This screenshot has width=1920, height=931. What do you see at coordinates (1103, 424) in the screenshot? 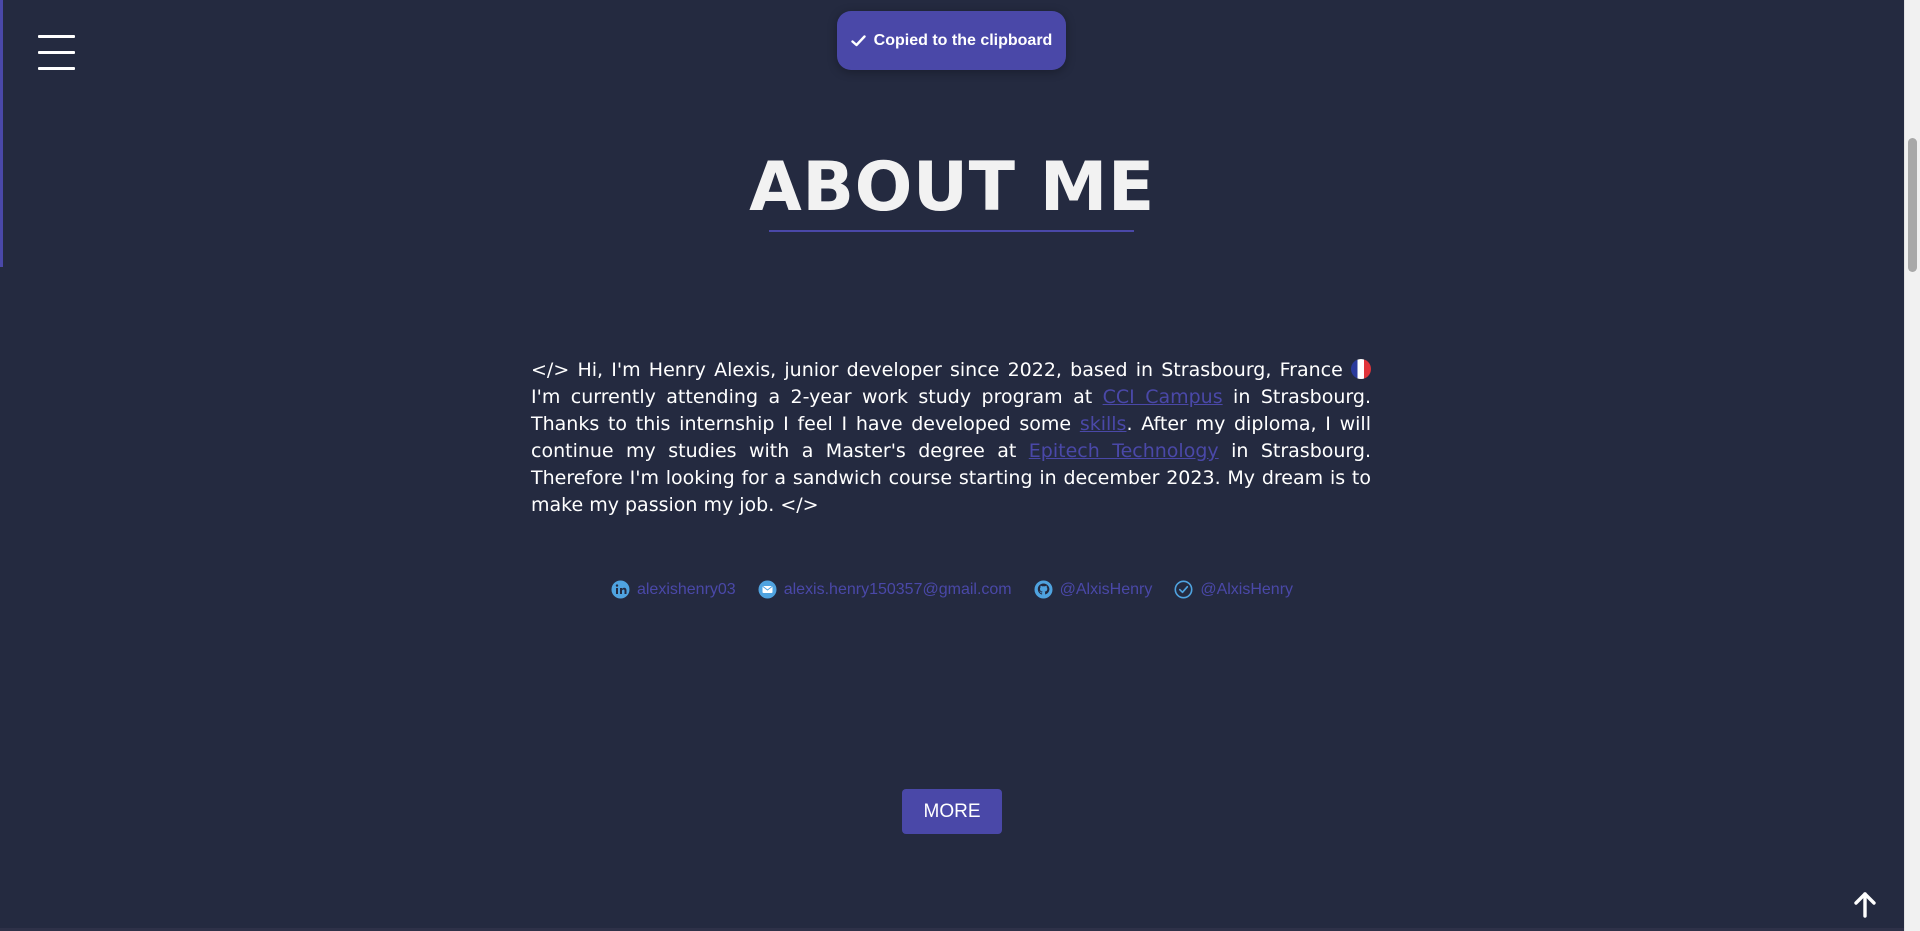
I see `skills-link: skills` at bounding box center [1103, 424].